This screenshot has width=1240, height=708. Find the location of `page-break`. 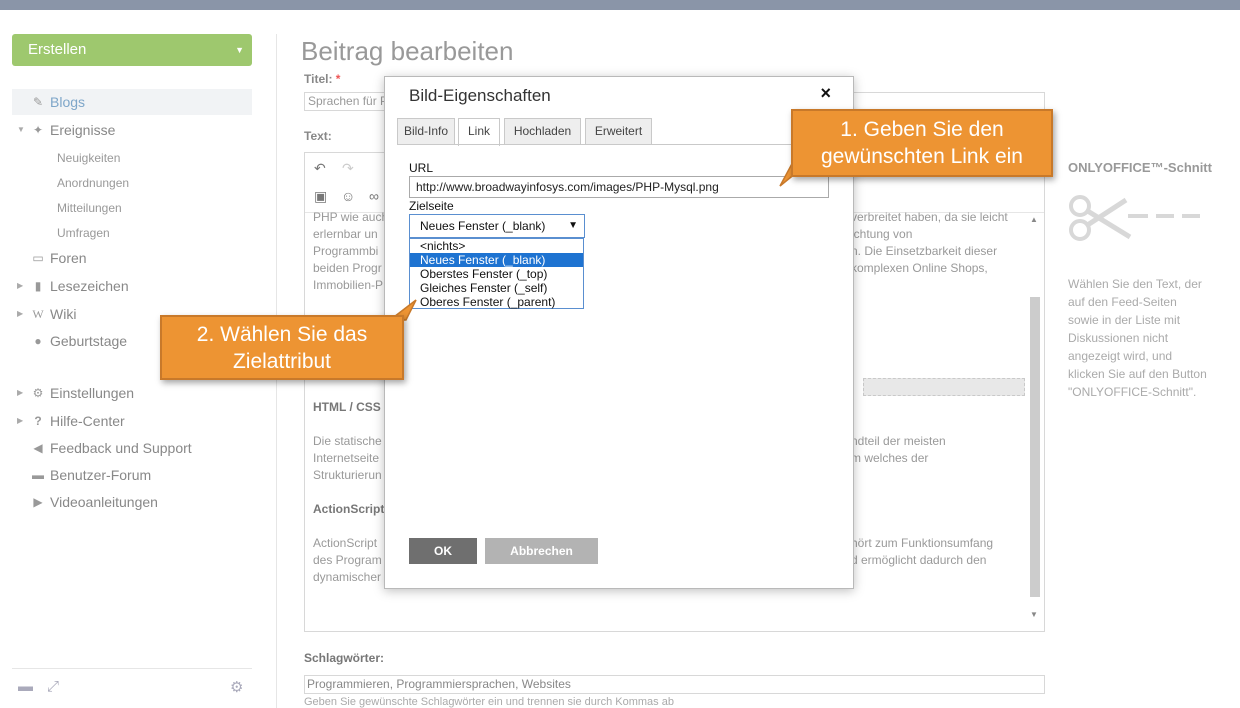

page-break is located at coordinates (944, 387).